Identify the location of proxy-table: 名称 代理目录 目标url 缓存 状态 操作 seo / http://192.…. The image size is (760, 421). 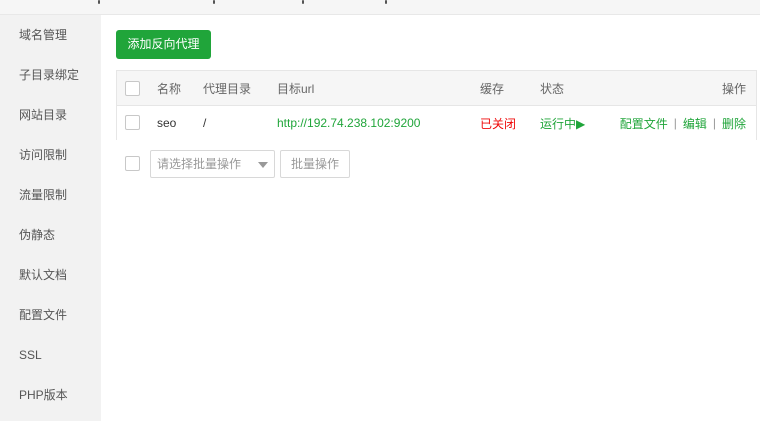
(436, 105).